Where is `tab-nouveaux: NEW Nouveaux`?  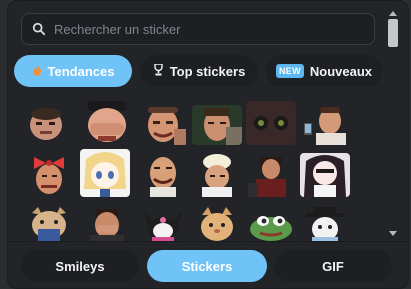 tab-nouveaux: NEW Nouveaux is located at coordinates (324, 71).